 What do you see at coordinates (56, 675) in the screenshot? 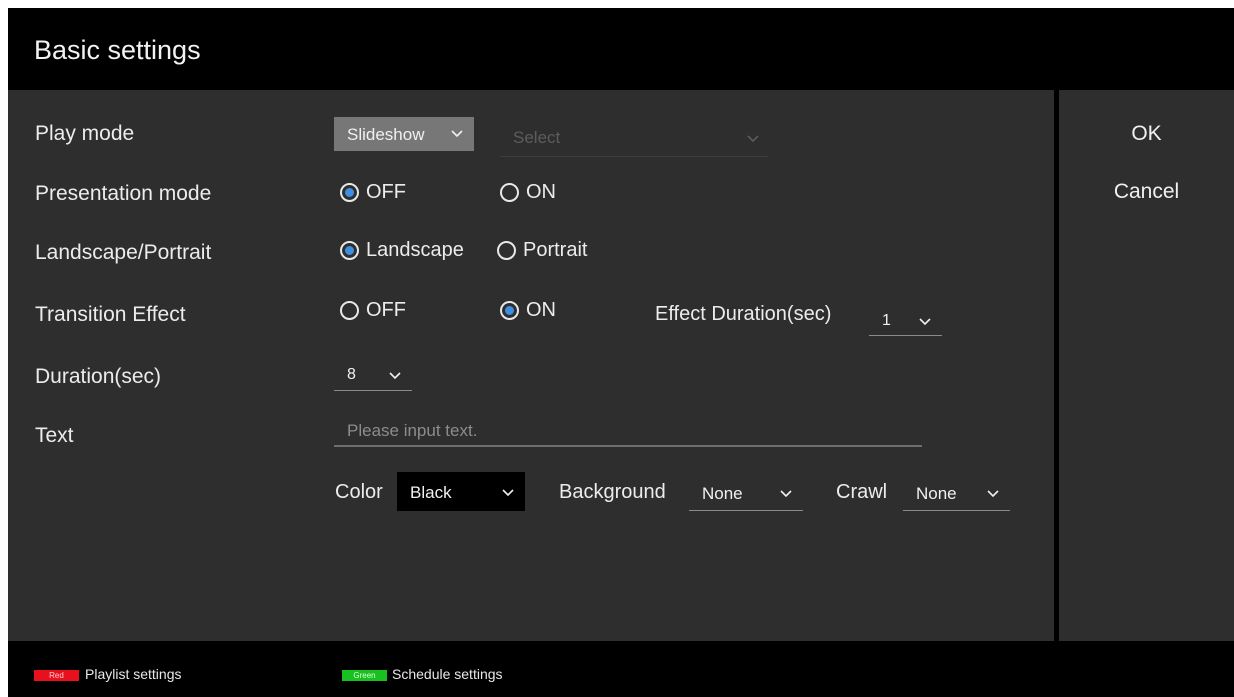
I see `red-key-badge: Red` at bounding box center [56, 675].